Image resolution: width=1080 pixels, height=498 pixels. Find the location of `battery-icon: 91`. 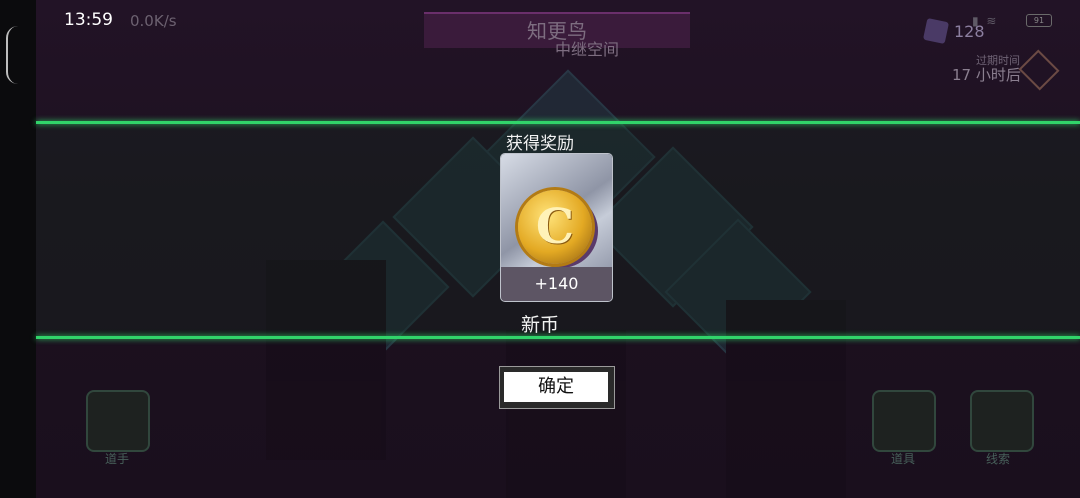

battery-icon: 91 is located at coordinates (1039, 20).